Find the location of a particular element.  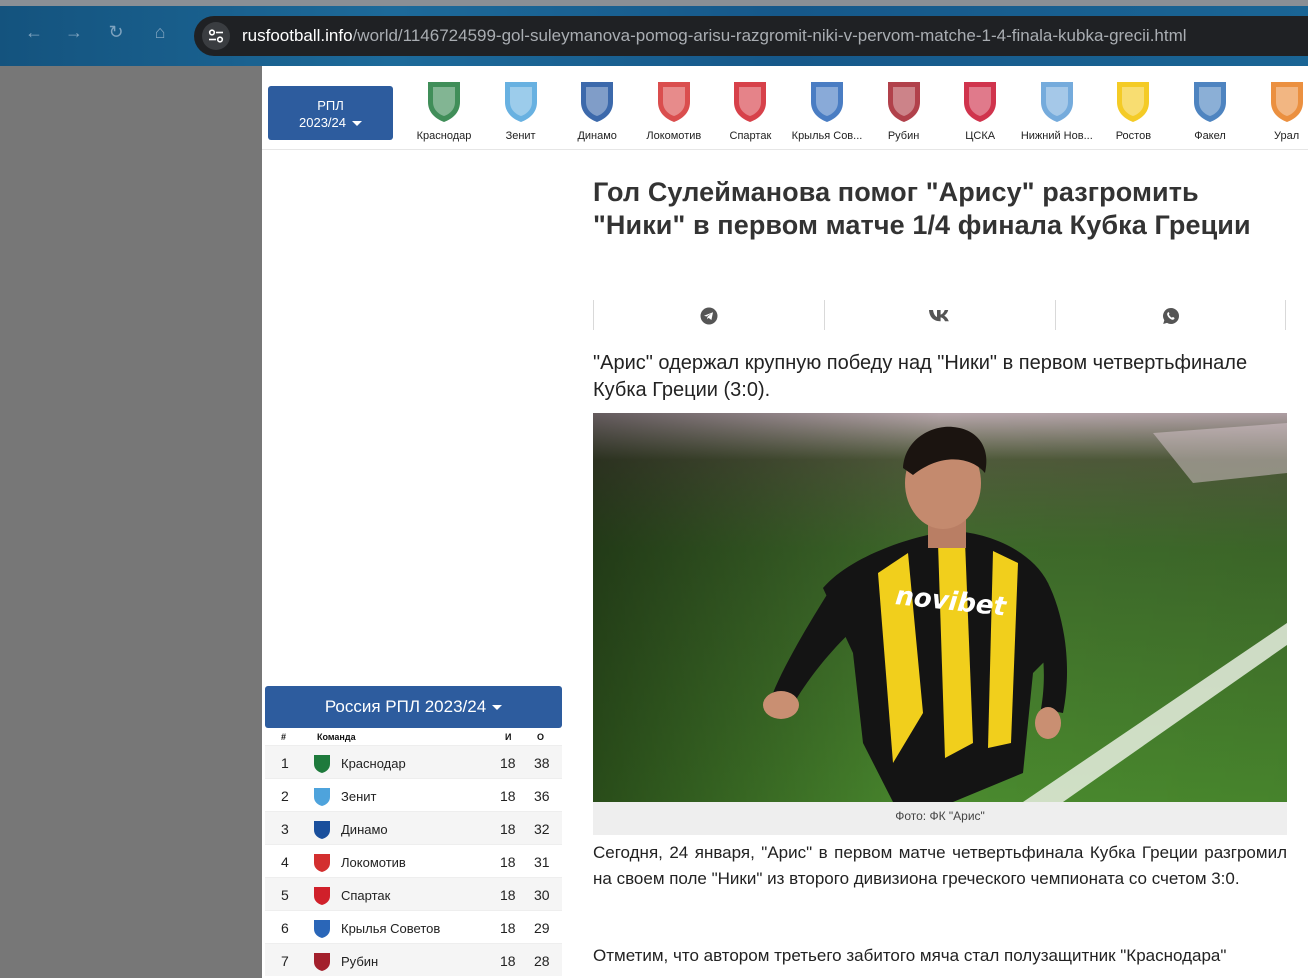

telegram-icon is located at coordinates (709, 316).